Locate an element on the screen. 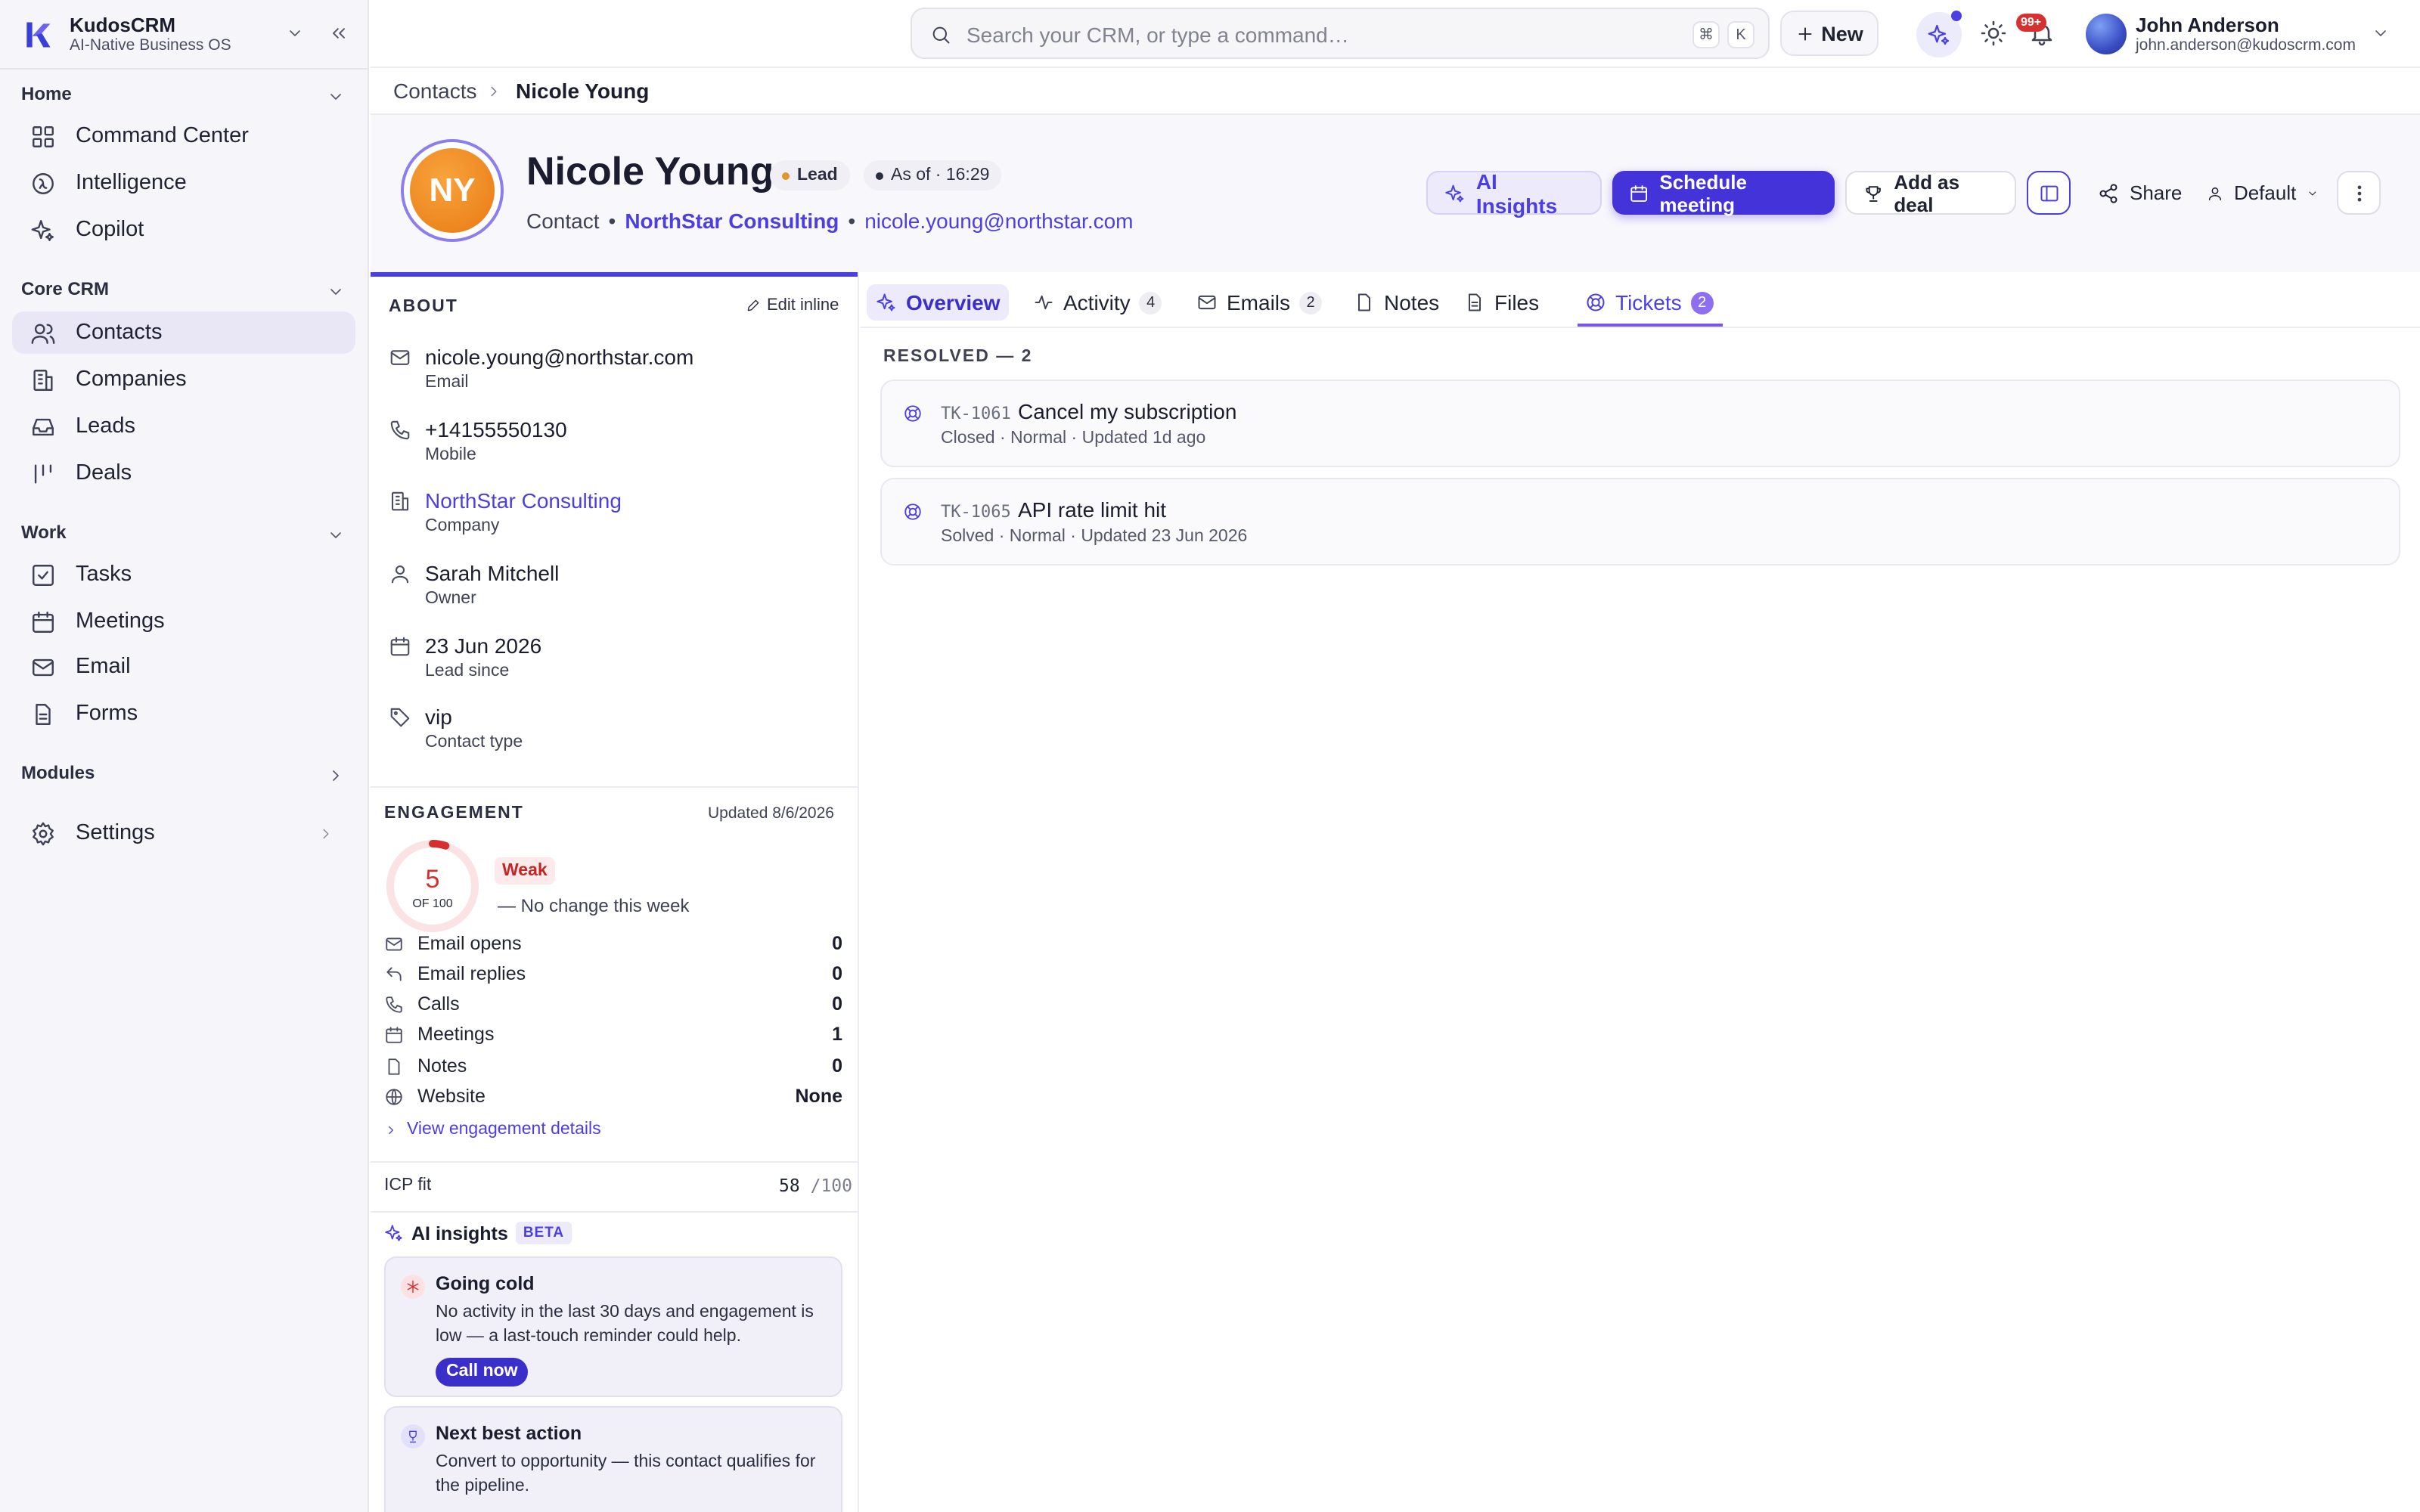 The height and width of the screenshot is (1512, 2420). sidebar-item-tasks: Tasks is located at coordinates (183, 574).